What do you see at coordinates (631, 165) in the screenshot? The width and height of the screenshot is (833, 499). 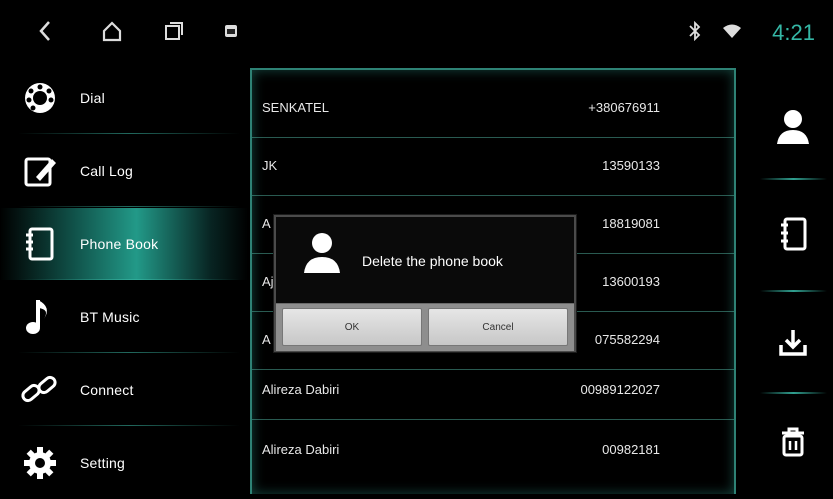 I see `contact-number: 13590133` at bounding box center [631, 165].